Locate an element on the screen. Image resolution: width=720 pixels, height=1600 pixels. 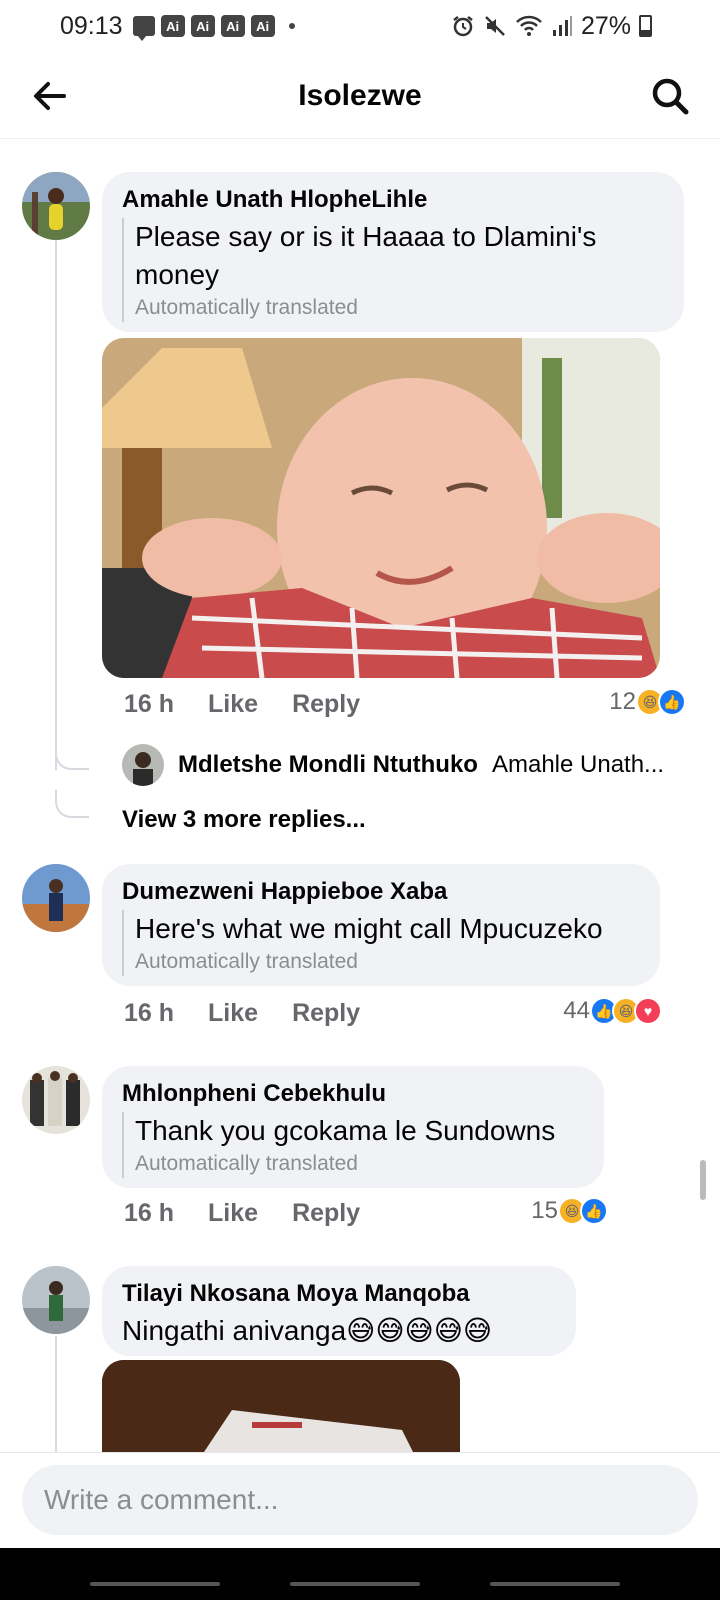
comment-author: Tilayi Nkosana Moya Manqoba is located at coordinates (339, 1294).